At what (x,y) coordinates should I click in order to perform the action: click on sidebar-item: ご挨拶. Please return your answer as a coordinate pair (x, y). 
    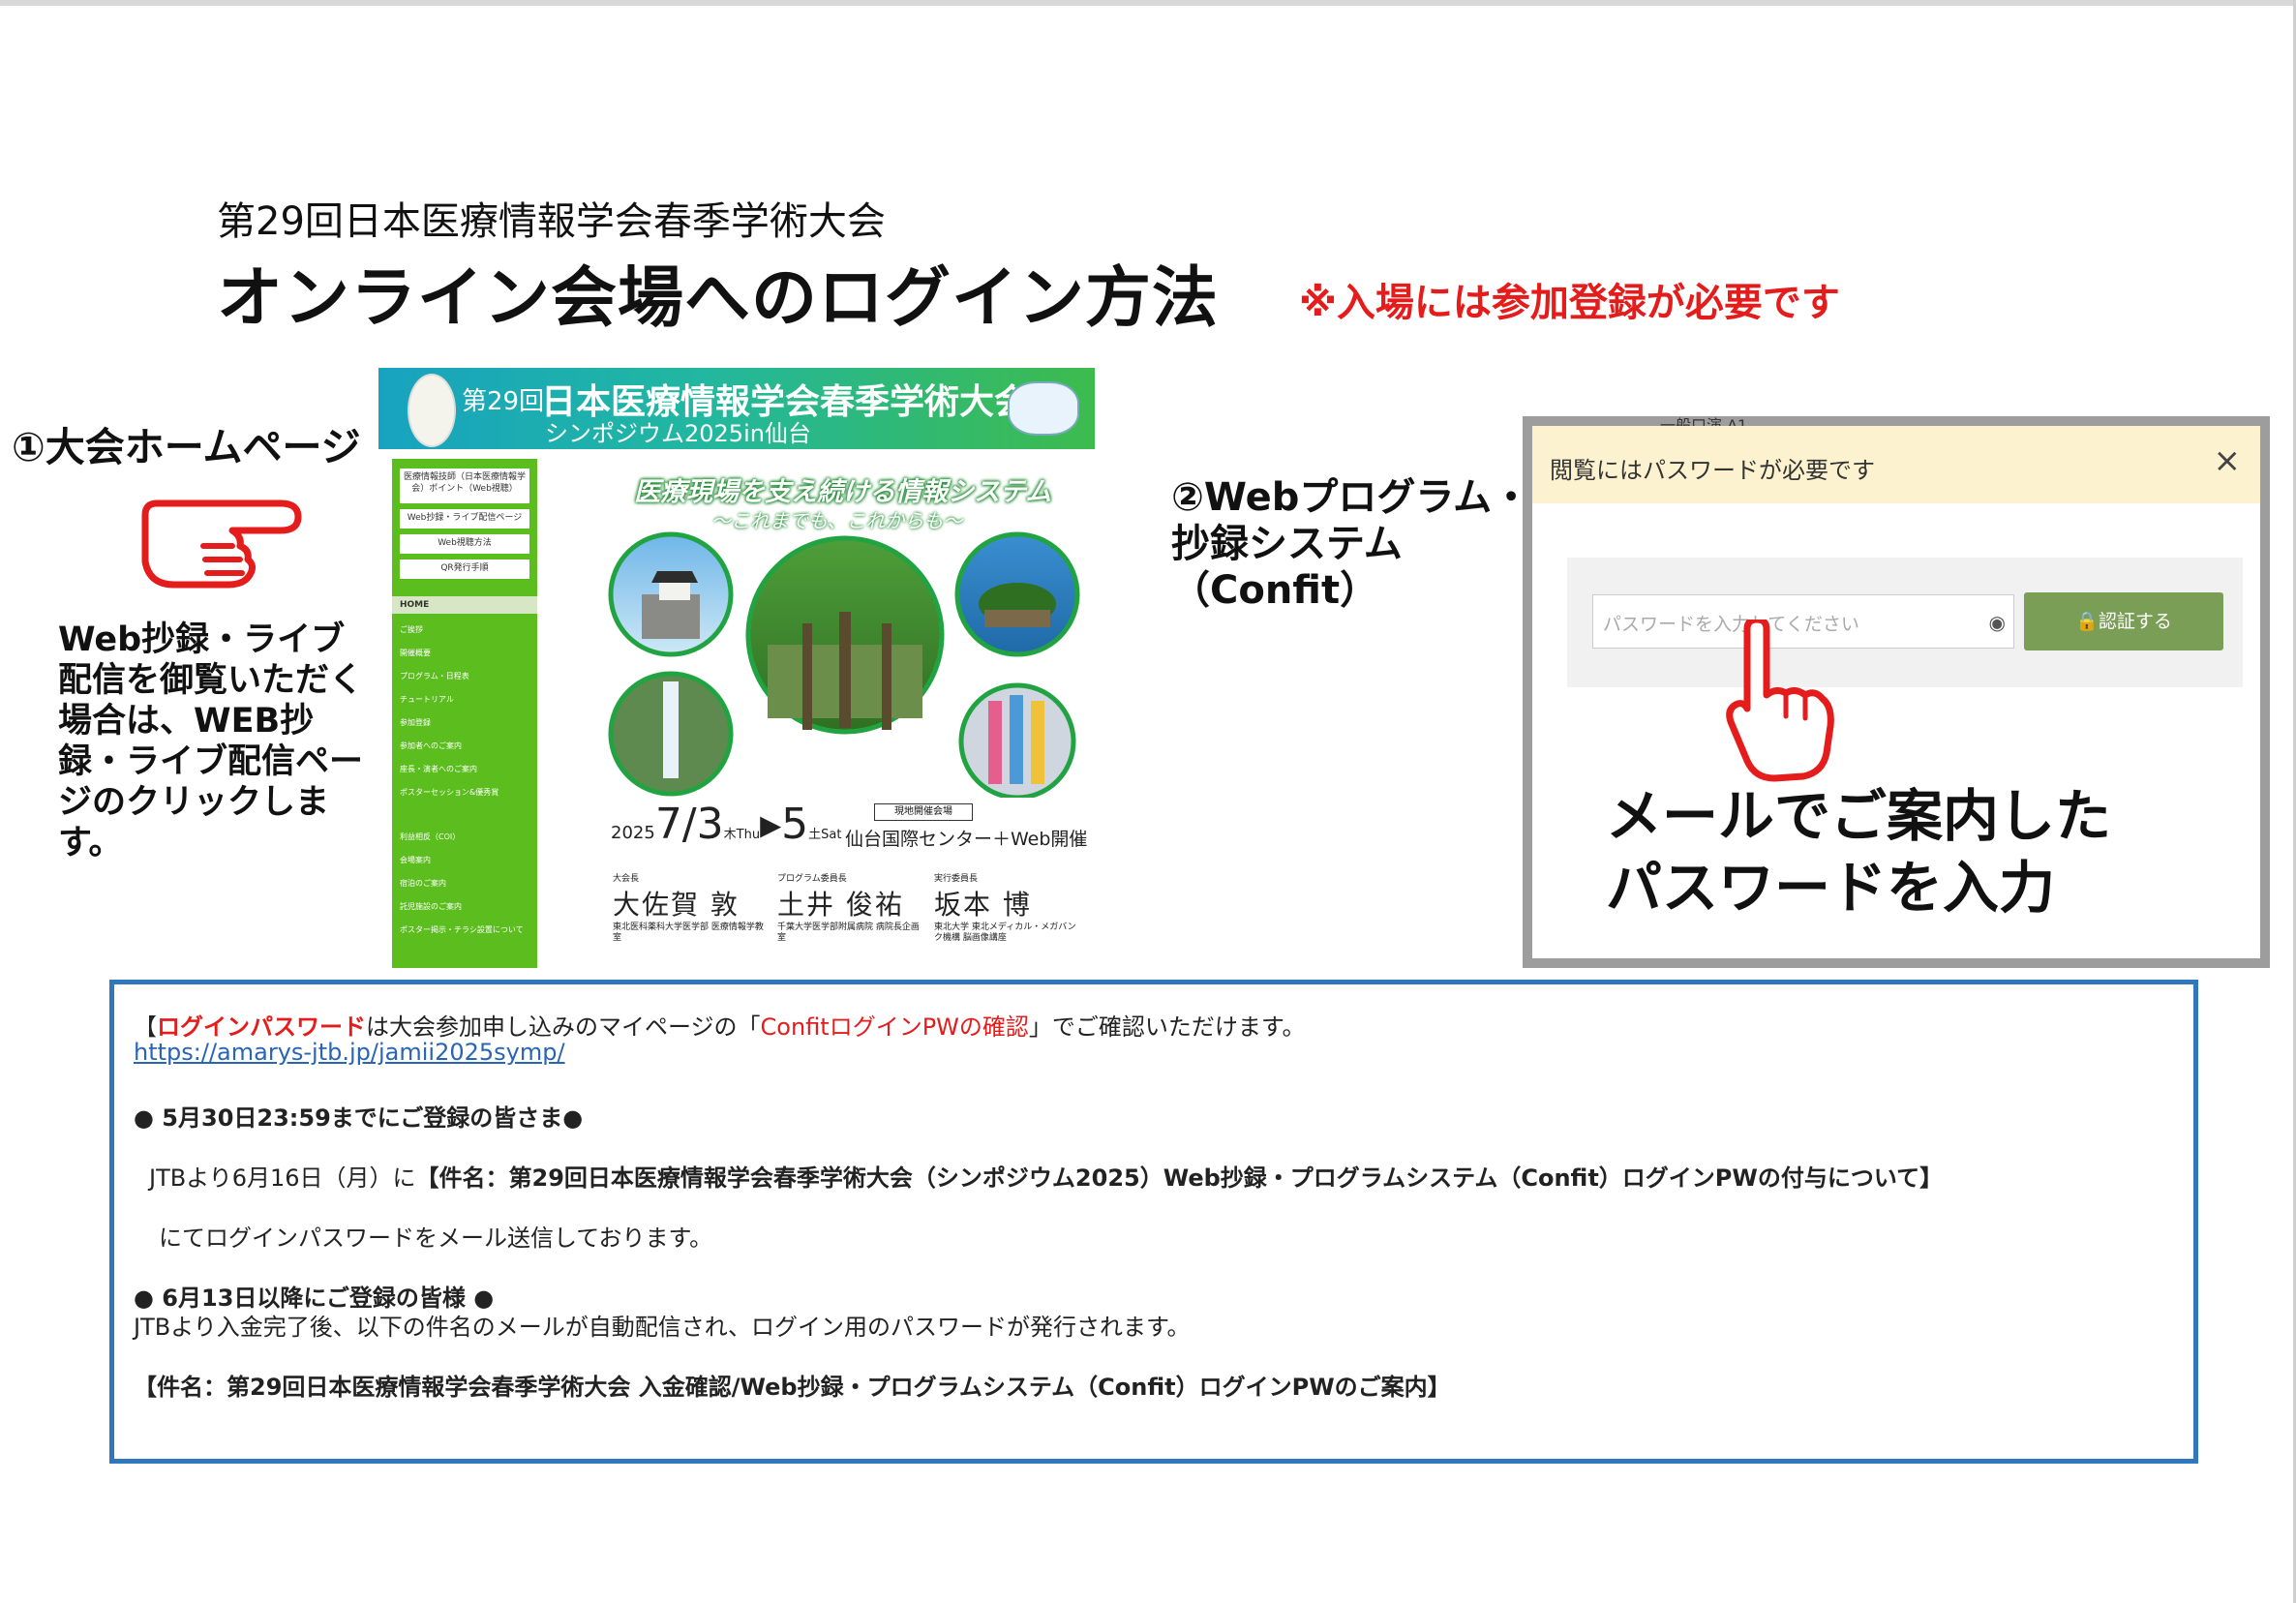
    Looking at the image, I should click on (468, 630).